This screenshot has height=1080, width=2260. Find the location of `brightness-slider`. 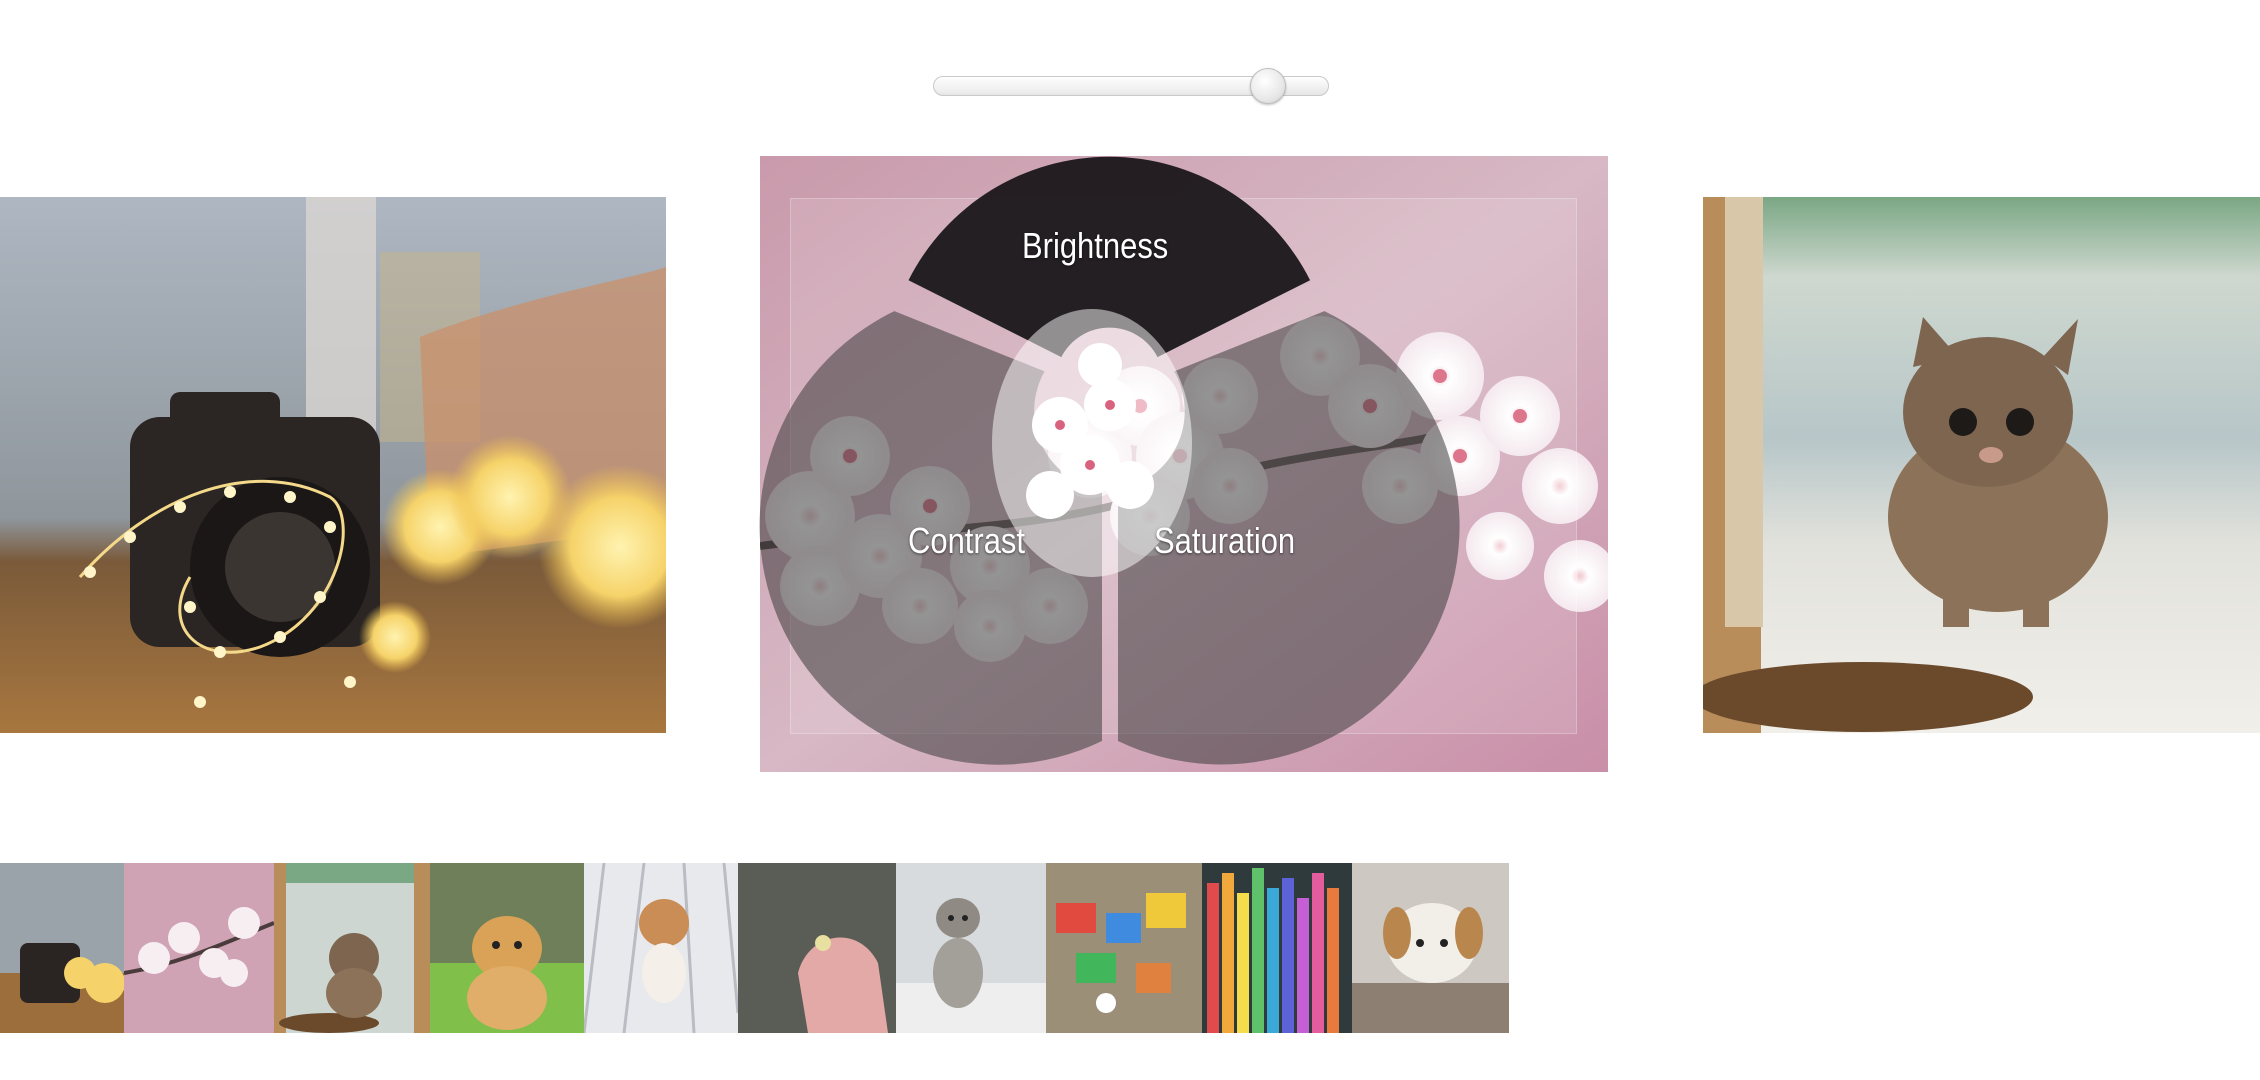

brightness-slider is located at coordinates (1131, 86).